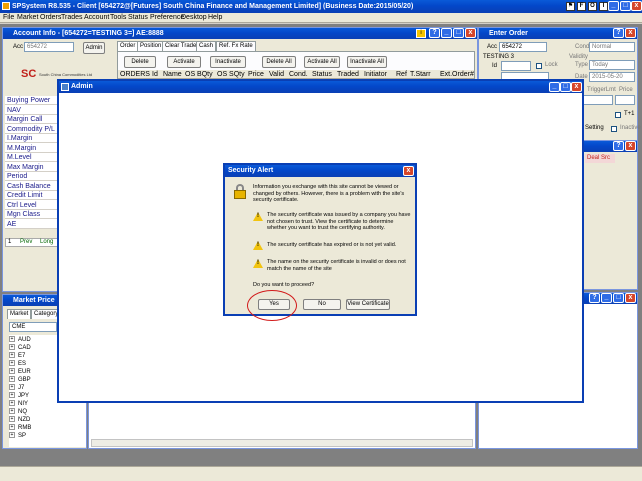 This screenshot has width=642, height=481. What do you see at coordinates (539, 66) in the screenshot?
I see `lock-checkbox` at bounding box center [539, 66].